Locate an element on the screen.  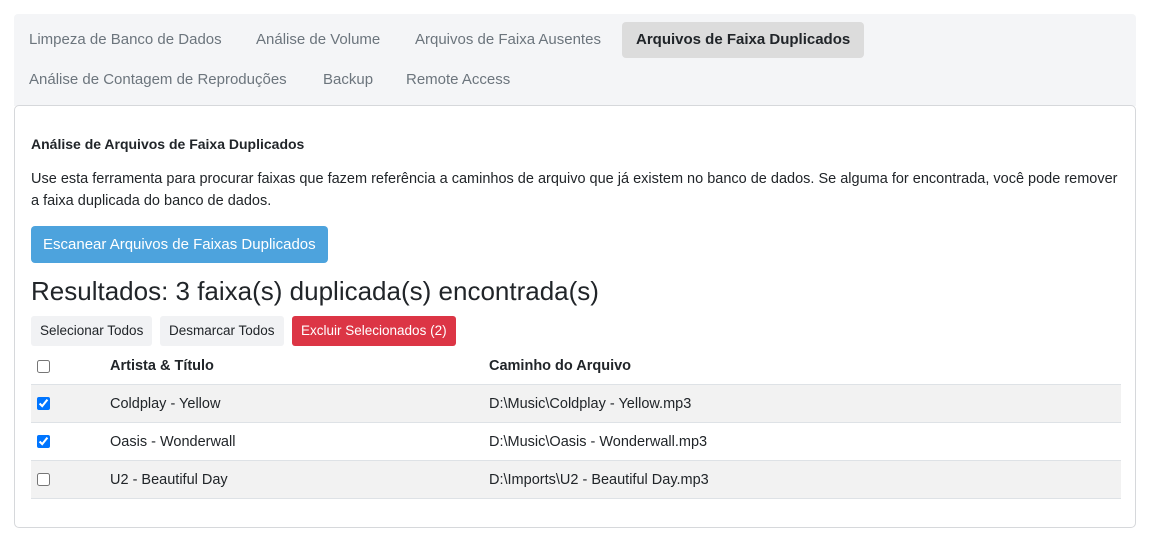
track-path: D:\Music\Coldplay - Yellow.mp3 is located at coordinates (590, 403).